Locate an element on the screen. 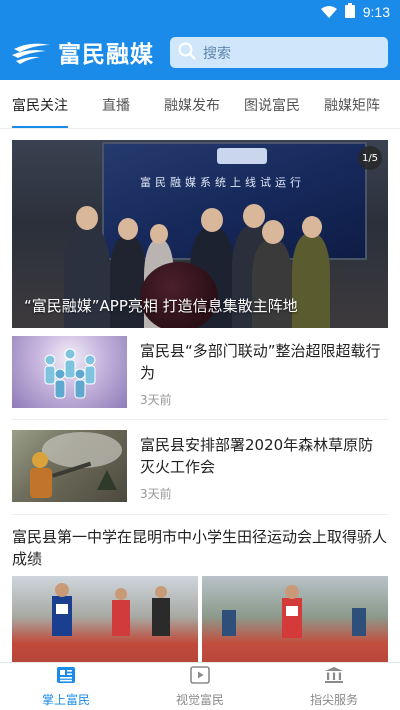  status-time: 9:13 is located at coordinates (376, 12).